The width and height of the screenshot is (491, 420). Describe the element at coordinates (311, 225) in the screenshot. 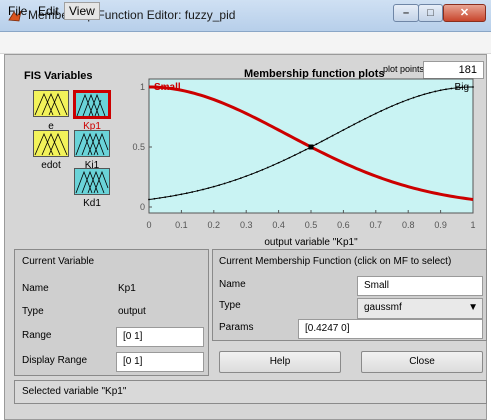

I see `x-tick-label: 0.5` at that location.